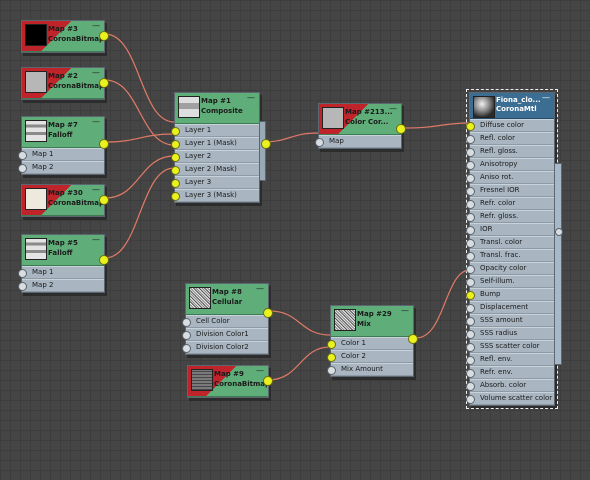 This screenshot has height=480, width=590. Describe the element at coordinates (510, 203) in the screenshot. I see `input-port: Refr. color` at that location.